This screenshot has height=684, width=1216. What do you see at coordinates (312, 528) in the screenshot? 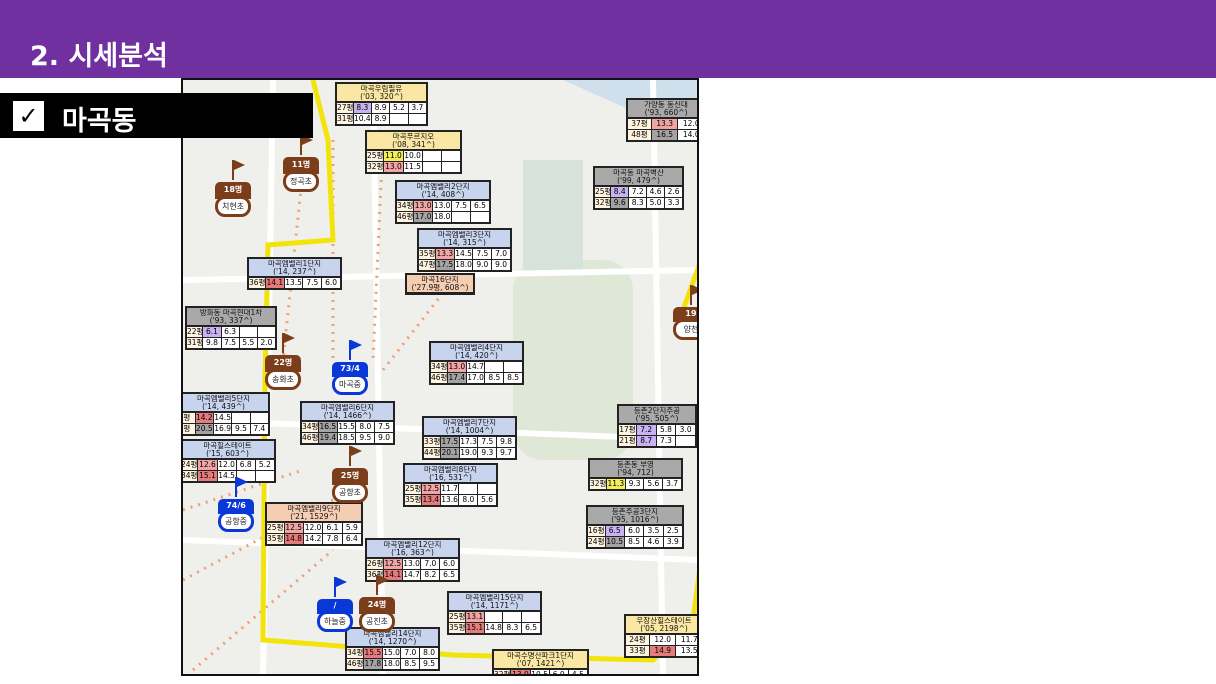
I see `price-cell: 12.0` at bounding box center [312, 528].